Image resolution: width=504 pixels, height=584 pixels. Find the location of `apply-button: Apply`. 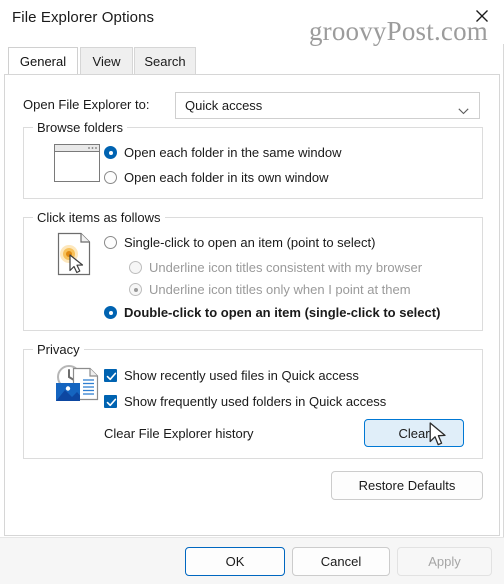

apply-button: Apply is located at coordinates (444, 561).